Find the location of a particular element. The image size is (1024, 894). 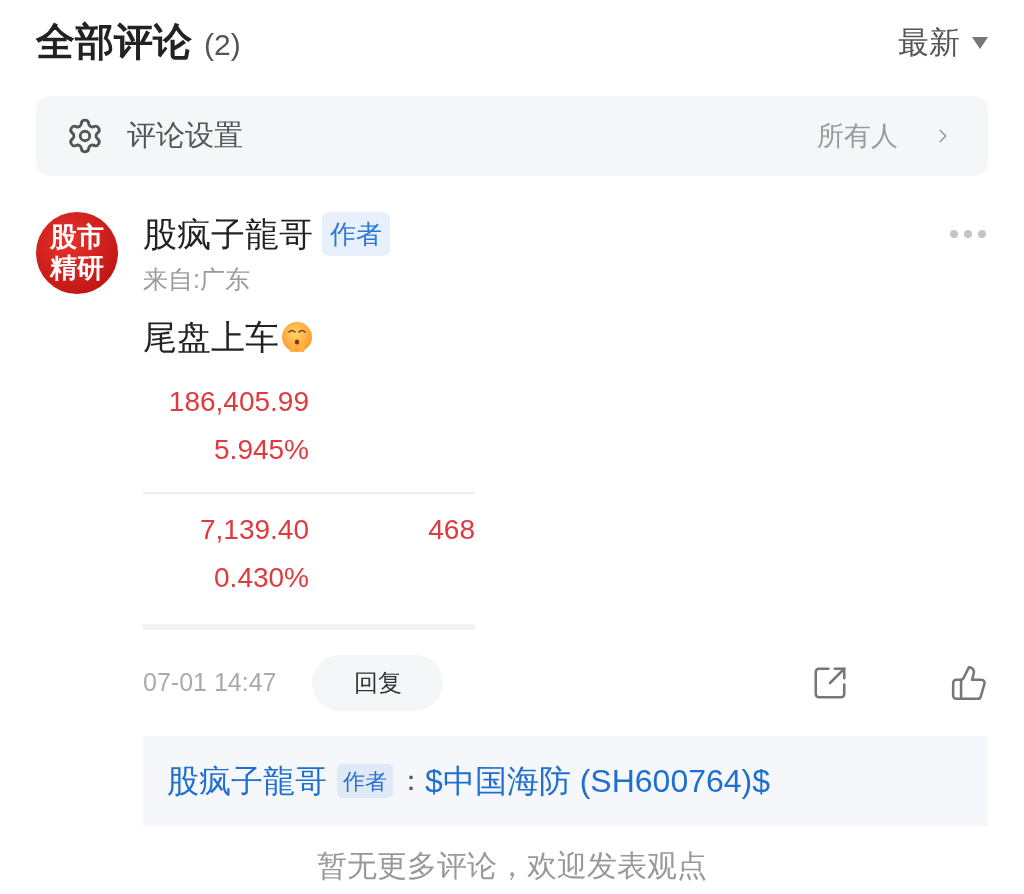

comment-settings-bar: 评论设置 所有人 is located at coordinates (512, 136).